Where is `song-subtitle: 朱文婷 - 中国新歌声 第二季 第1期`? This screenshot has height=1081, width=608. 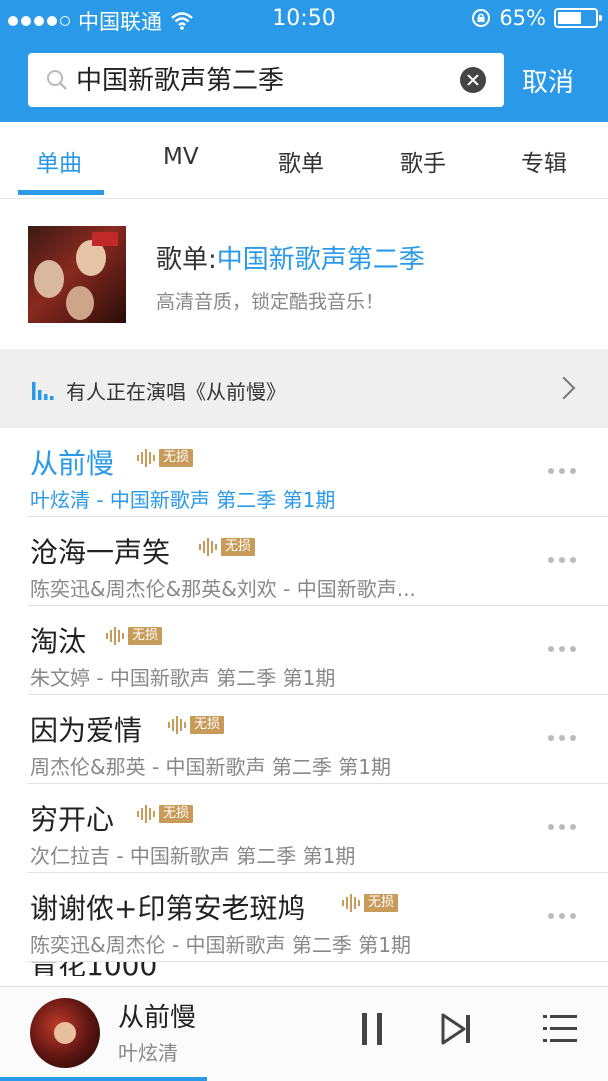 song-subtitle: 朱文婷 - 中国新歌声 第二季 第1期 is located at coordinates (183, 678).